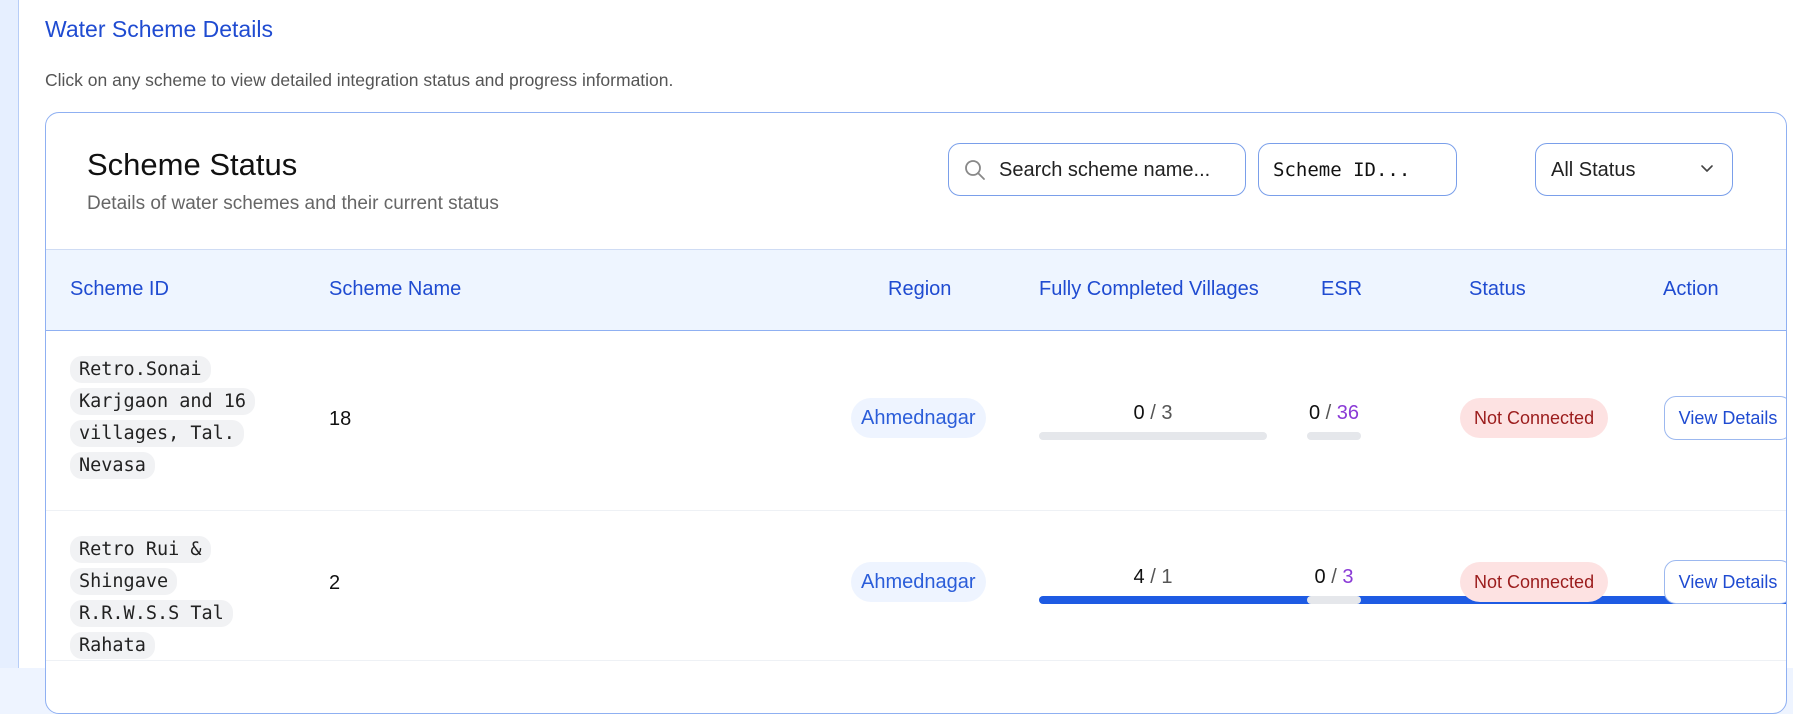  What do you see at coordinates (975, 170) in the screenshot?
I see `search-icon` at bounding box center [975, 170].